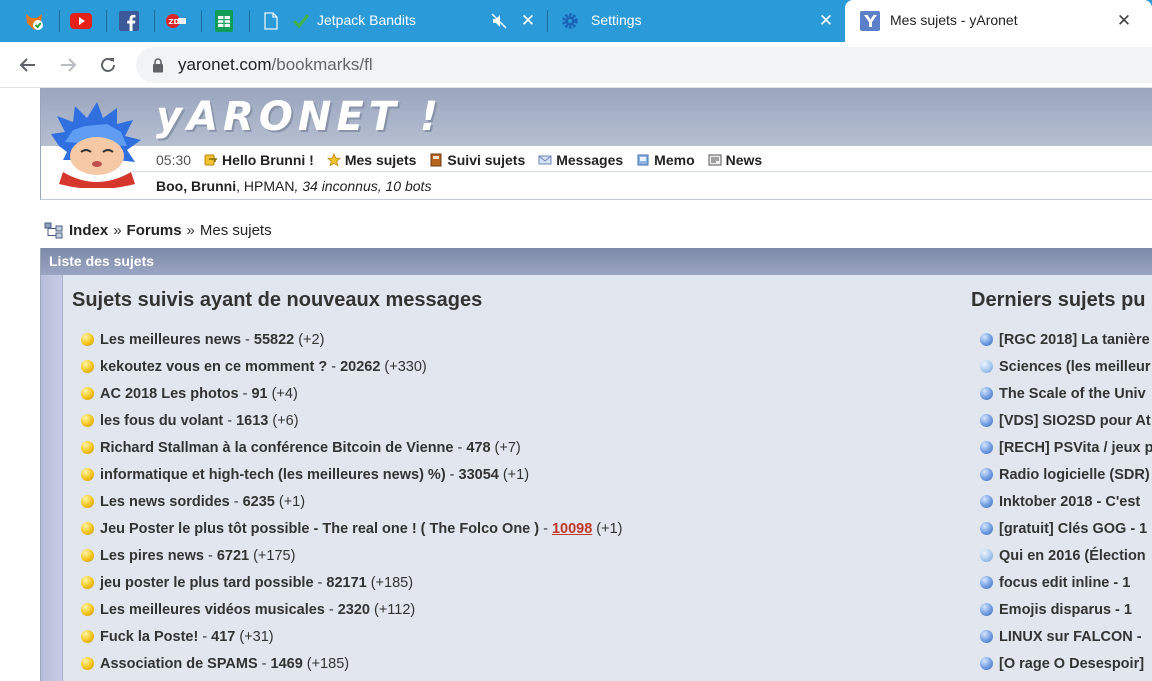 This screenshot has height=681, width=1152. I want to click on topic-title: jeu poster le plus tard possible, so click(207, 583).